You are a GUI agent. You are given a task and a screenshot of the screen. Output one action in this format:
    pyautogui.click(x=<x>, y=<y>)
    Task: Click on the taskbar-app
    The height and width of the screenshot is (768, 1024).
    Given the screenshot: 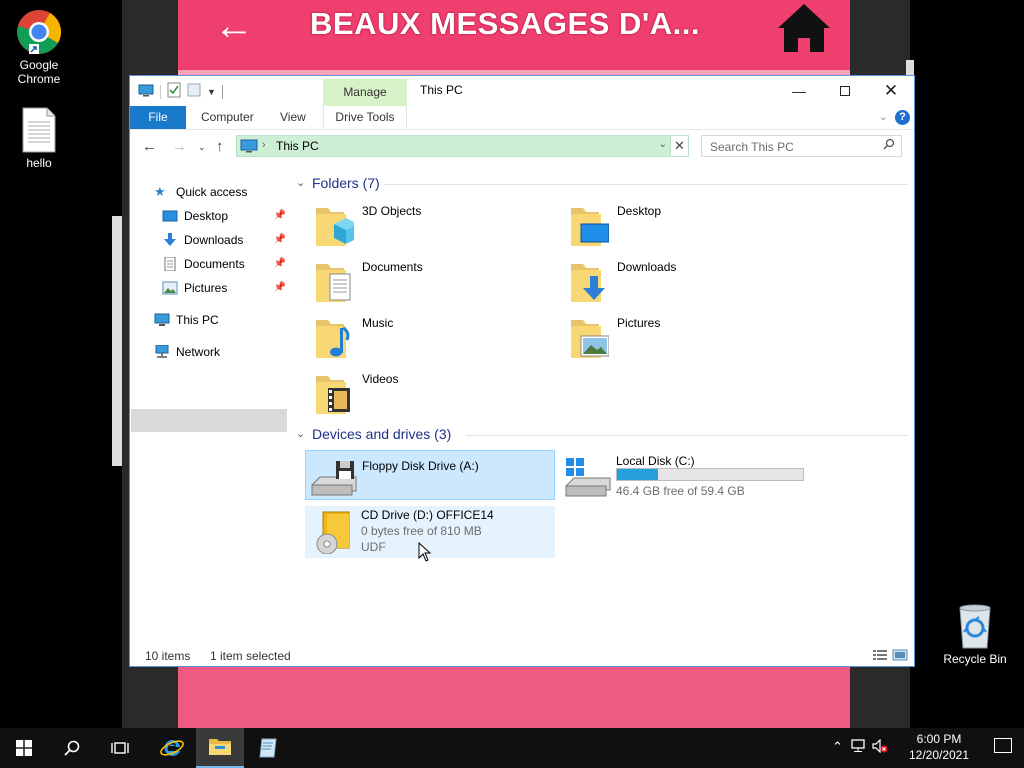 What is the action you would take?
    pyautogui.click(x=268, y=748)
    